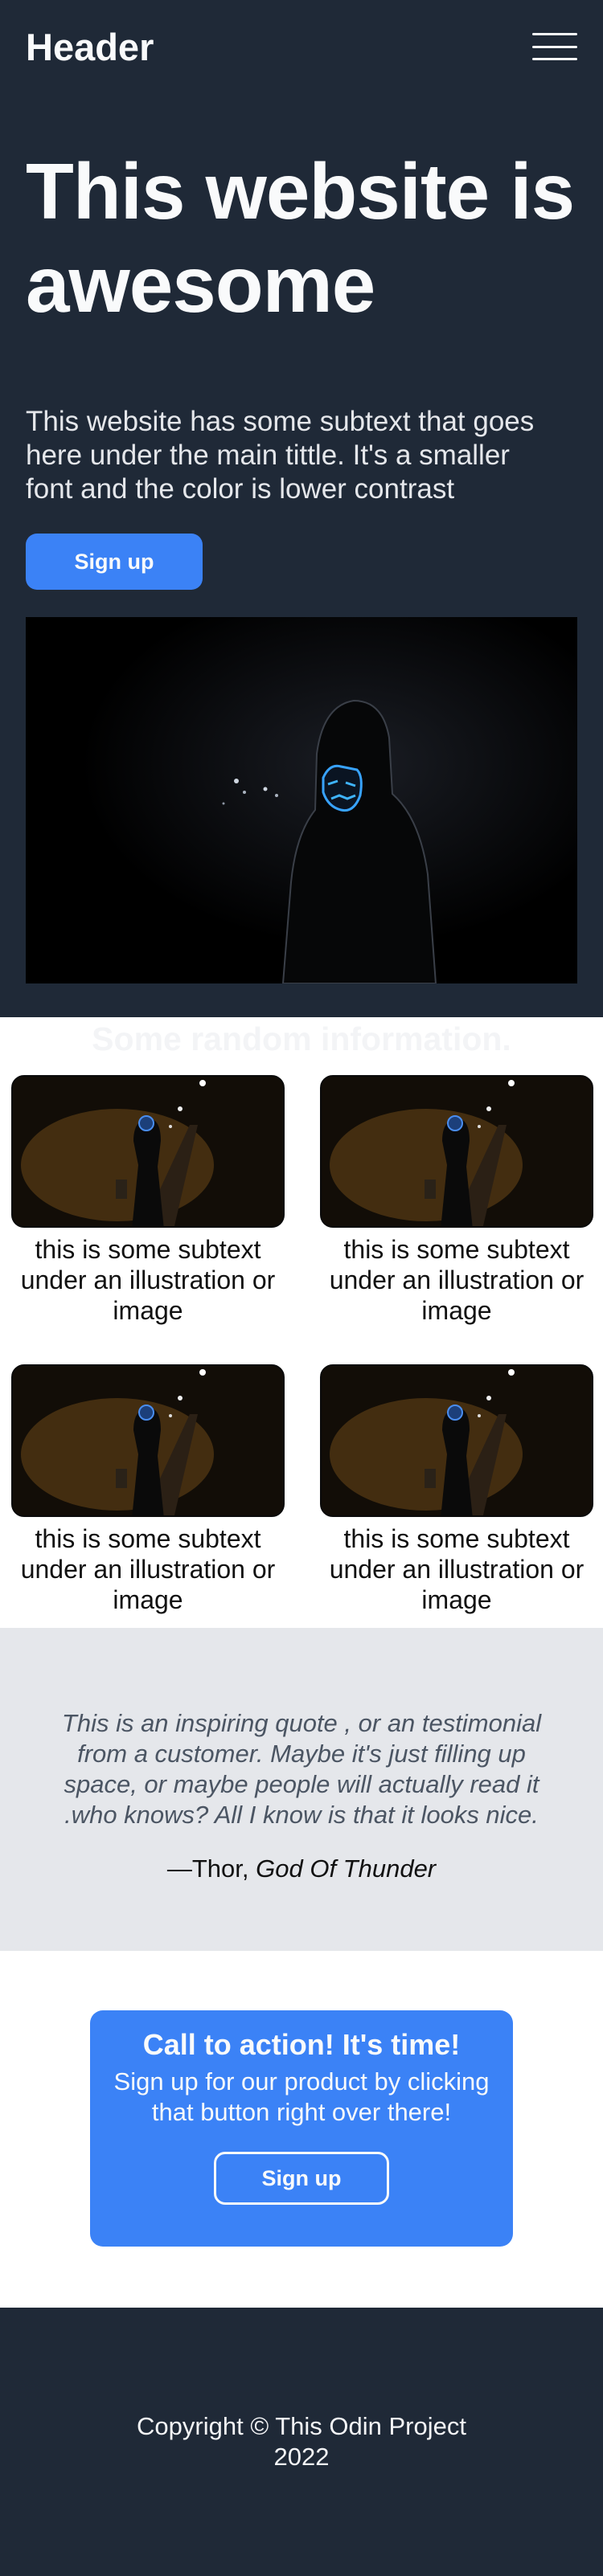  What do you see at coordinates (301, 2045) in the screenshot?
I see `cta-title: Call to action! It's time!` at bounding box center [301, 2045].